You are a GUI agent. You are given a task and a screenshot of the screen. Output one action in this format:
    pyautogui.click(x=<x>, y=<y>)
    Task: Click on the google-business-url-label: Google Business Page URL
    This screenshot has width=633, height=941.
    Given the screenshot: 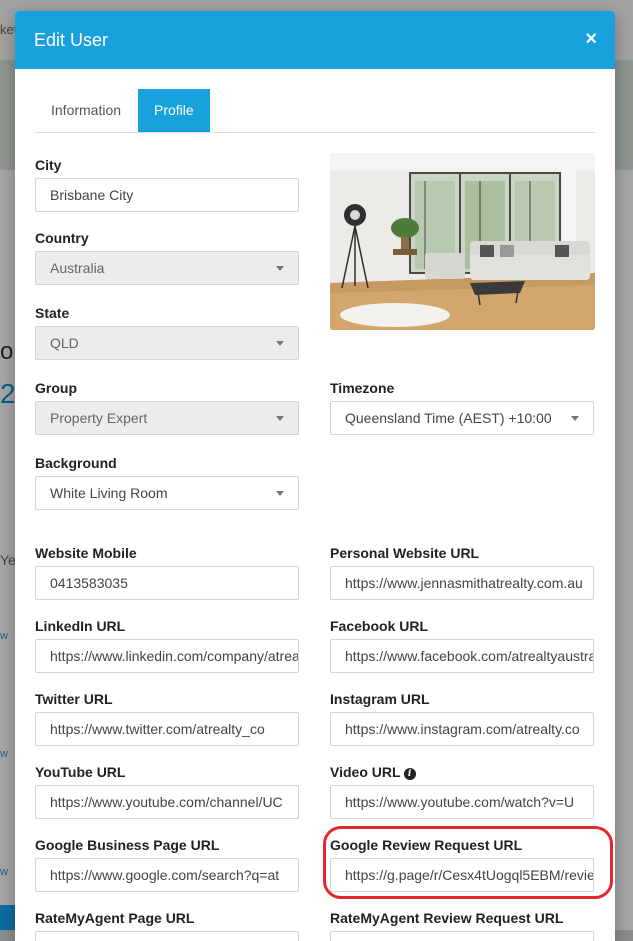 What is the action you would take?
    pyautogui.click(x=127, y=845)
    